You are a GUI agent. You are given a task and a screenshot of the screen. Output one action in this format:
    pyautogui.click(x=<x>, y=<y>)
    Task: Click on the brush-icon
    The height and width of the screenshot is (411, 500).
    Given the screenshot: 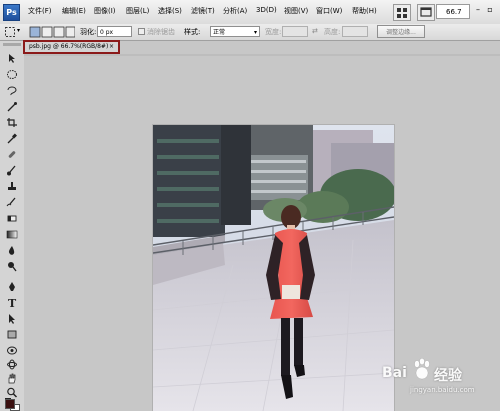 What is the action you would take?
    pyautogui.click(x=12, y=170)
    